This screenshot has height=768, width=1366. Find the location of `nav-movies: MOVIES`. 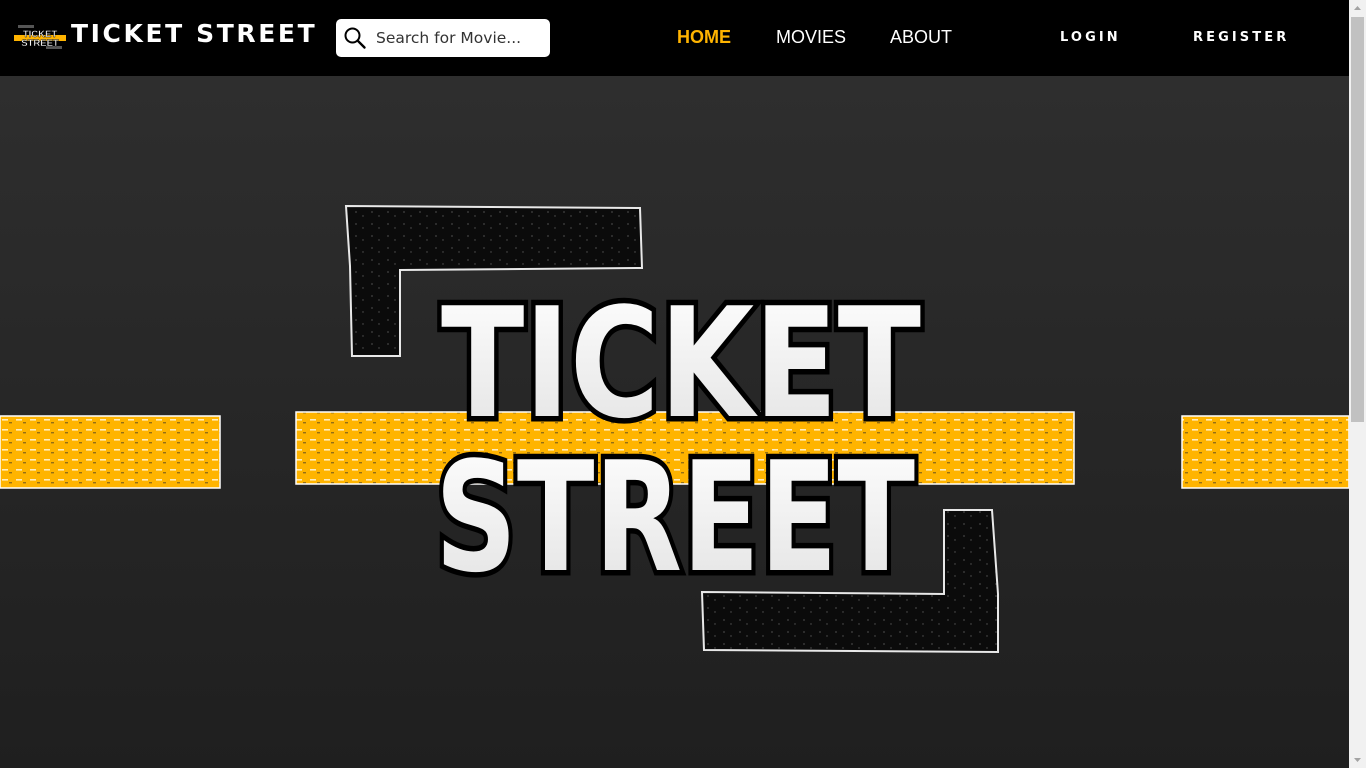

nav-movies: MOVIES is located at coordinates (811, 37).